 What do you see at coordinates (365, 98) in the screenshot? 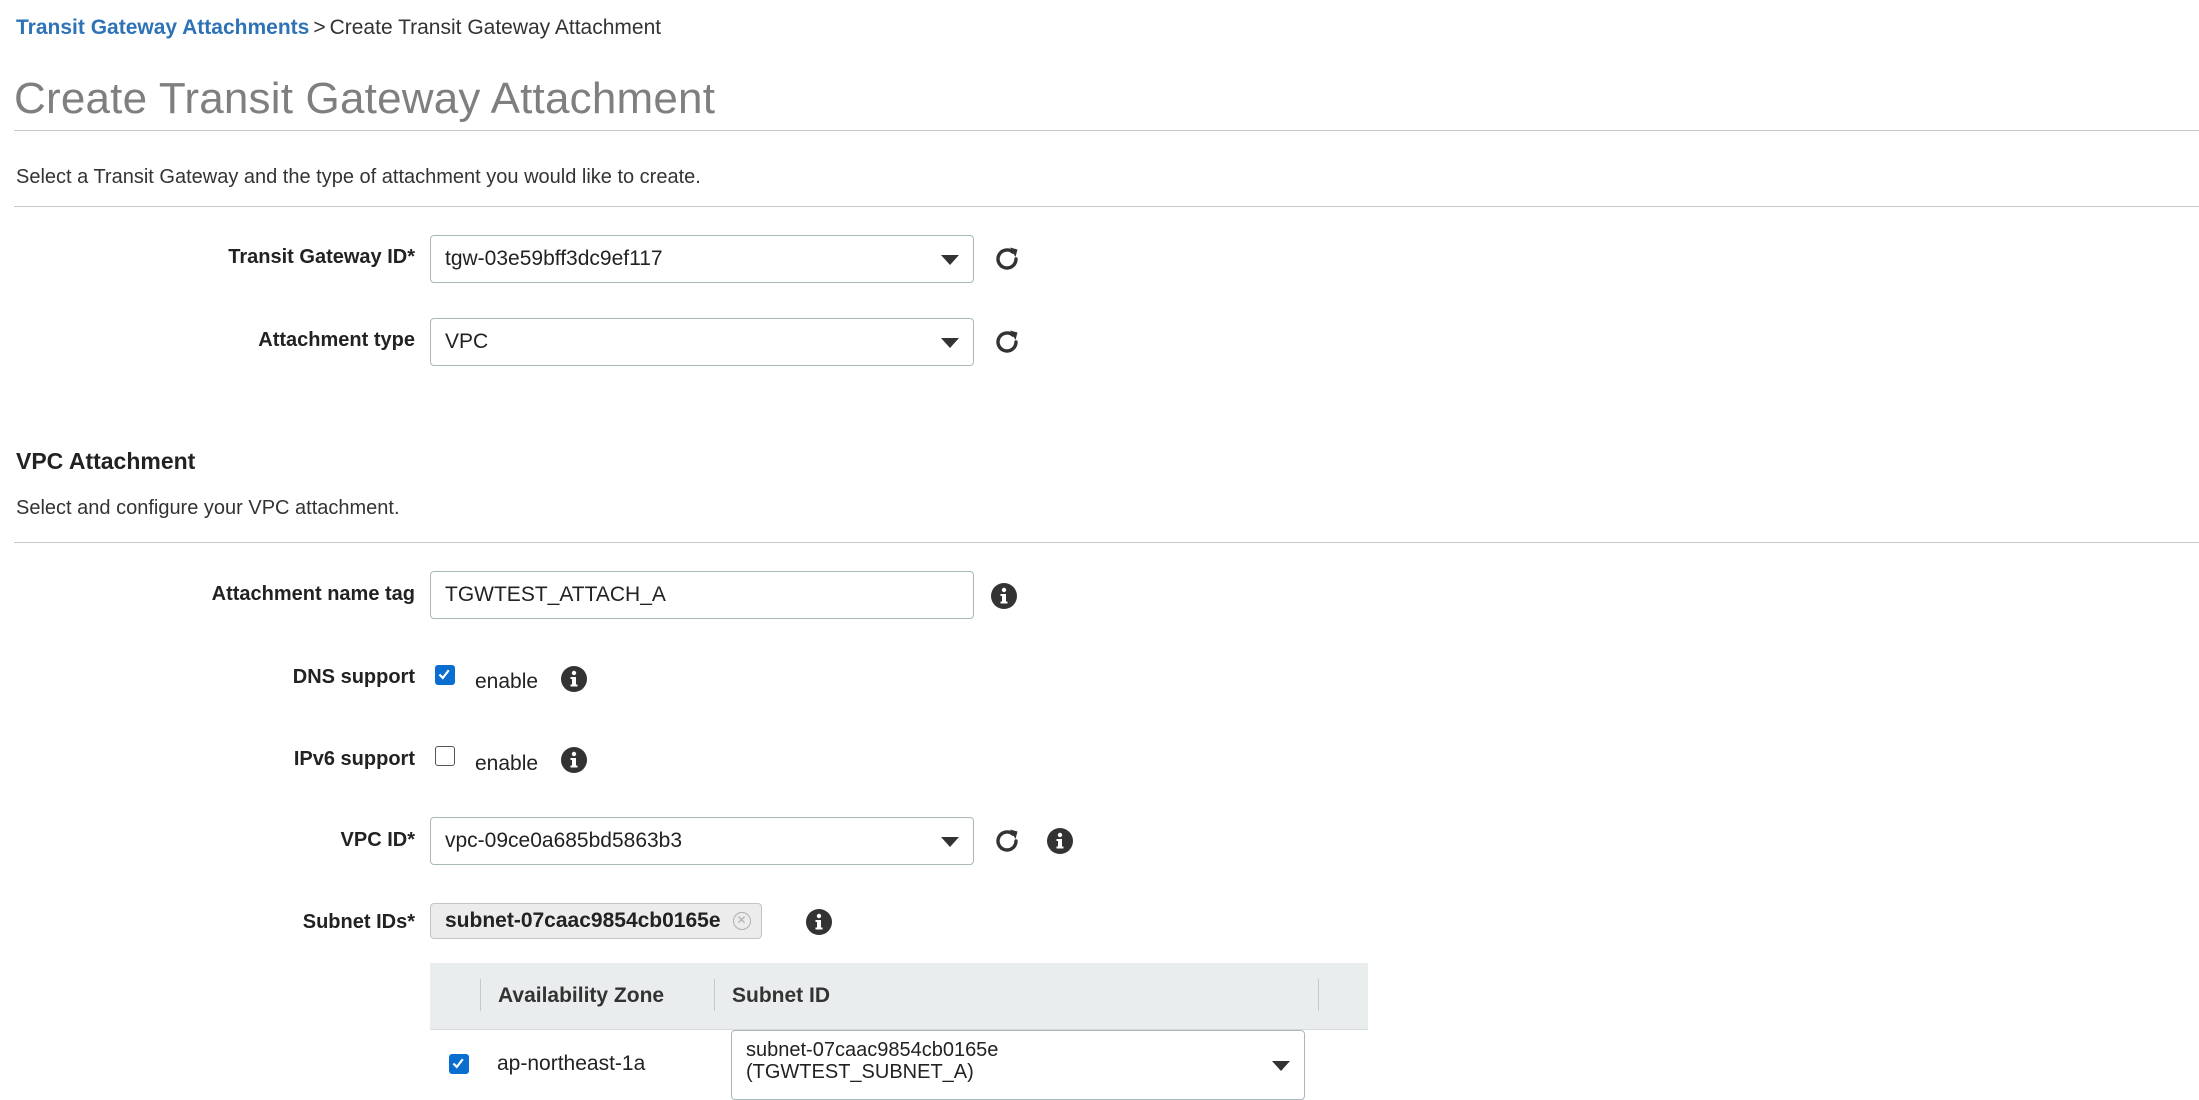
I see `page-title: Create Transit Gateway Attachment` at bounding box center [365, 98].